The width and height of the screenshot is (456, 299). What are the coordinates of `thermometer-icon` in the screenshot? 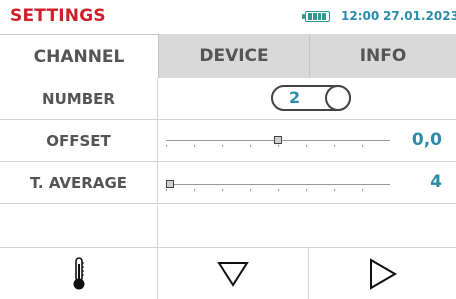 It's located at (78, 272).